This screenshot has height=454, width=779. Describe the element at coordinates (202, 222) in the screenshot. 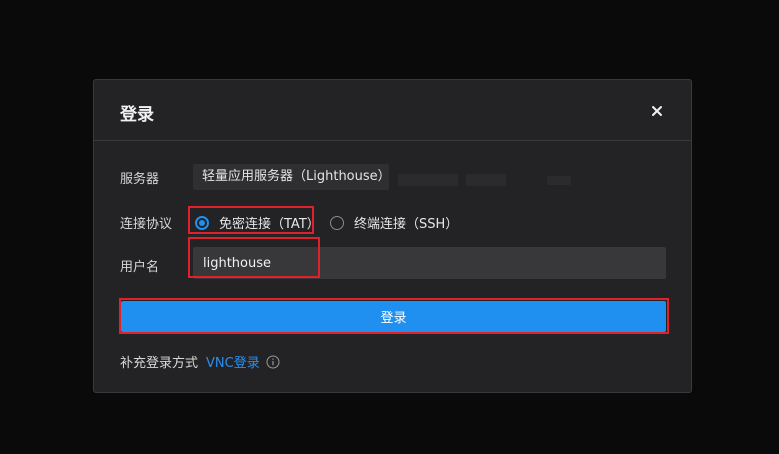

I see `radio-checked-icon` at that location.